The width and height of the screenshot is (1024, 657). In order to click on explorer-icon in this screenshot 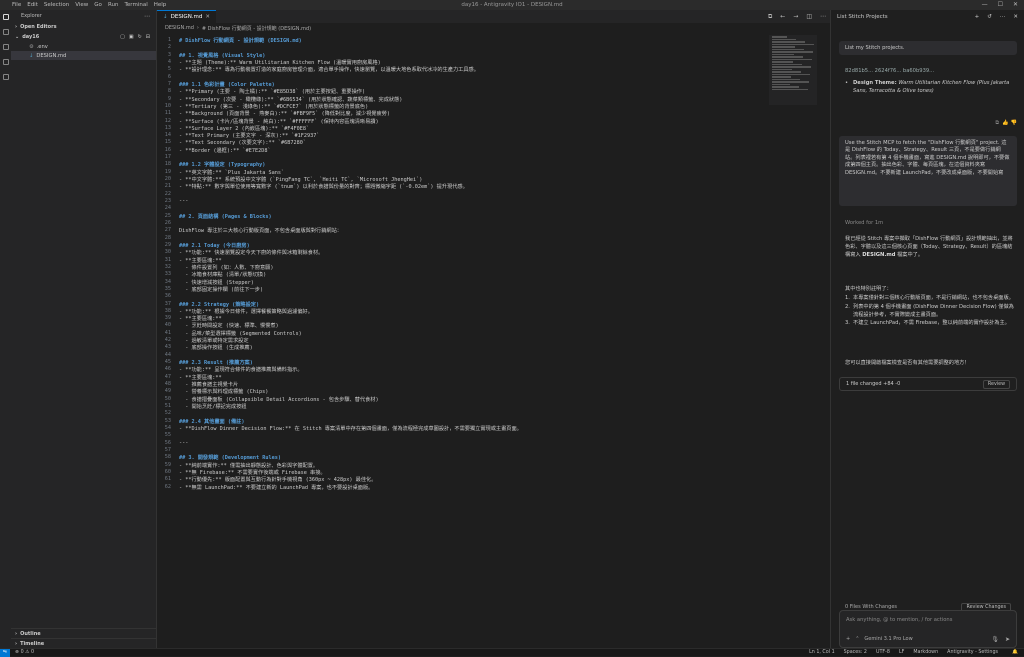, I will do `click(5, 17)`.